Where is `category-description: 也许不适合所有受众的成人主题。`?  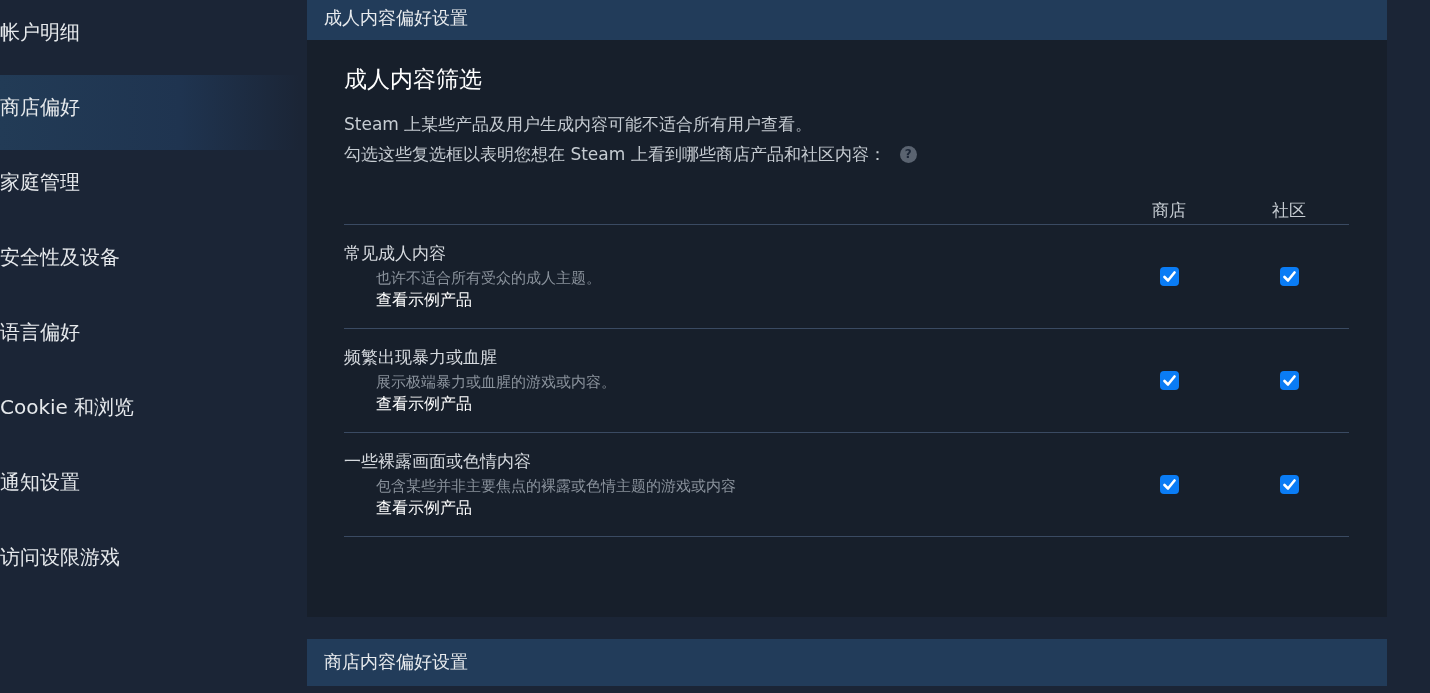
category-description: 也许不适合所有受众的成人主题。 is located at coordinates (488, 278).